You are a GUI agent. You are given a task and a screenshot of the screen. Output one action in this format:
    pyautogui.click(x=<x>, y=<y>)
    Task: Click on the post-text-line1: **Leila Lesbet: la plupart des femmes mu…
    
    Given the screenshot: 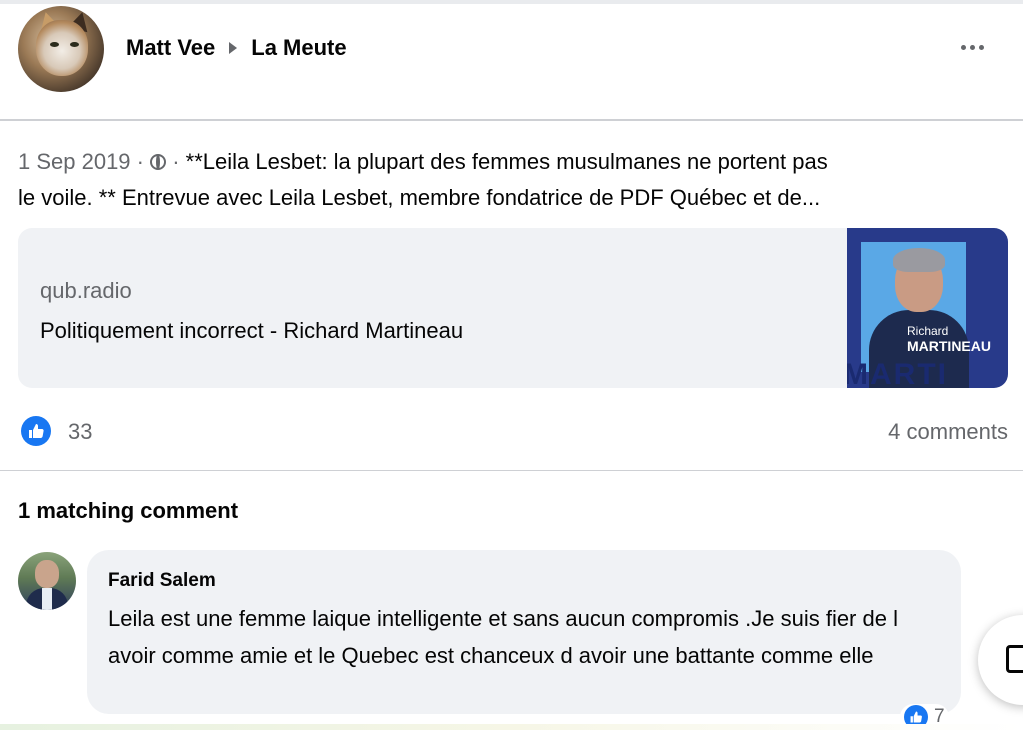 What is the action you would take?
    pyautogui.click(x=506, y=161)
    